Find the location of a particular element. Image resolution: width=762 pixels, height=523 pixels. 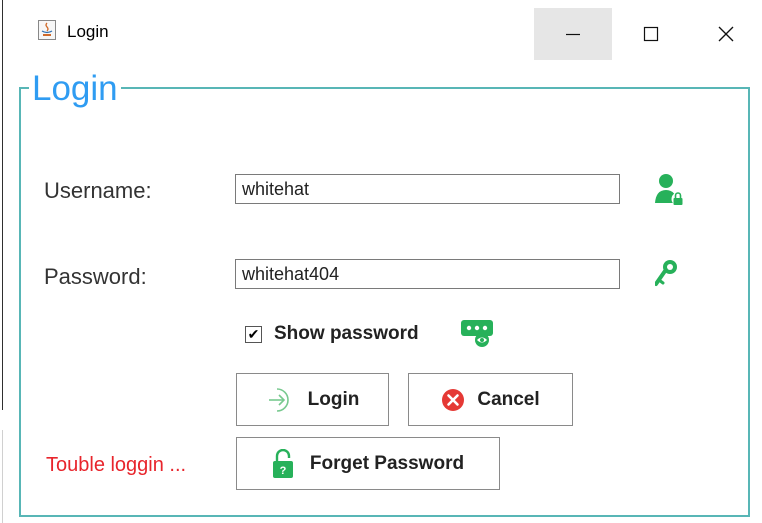

password-label: Password: is located at coordinates (95, 276).